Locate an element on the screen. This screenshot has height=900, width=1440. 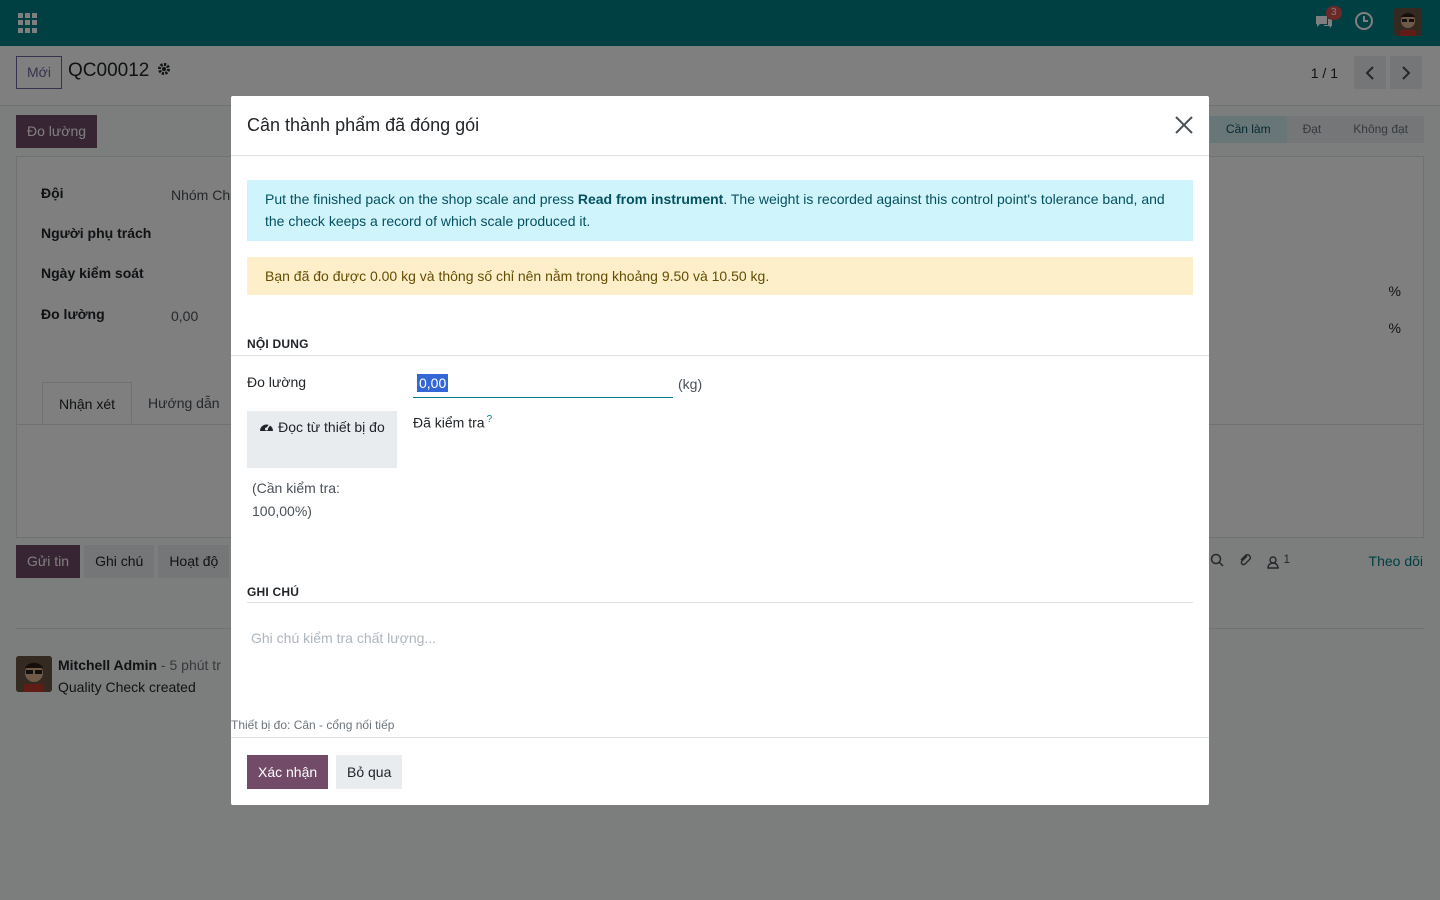
info-text-bold: Read from instrument is located at coordinates (650, 199).